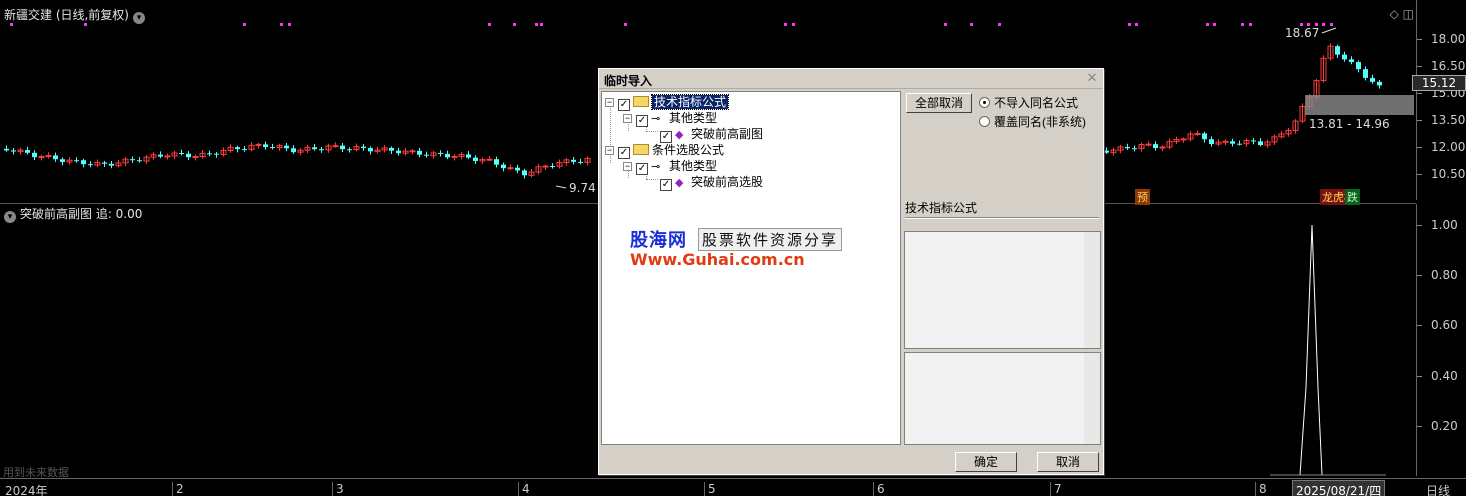  Describe the element at coordinates (941, 208) in the screenshot. I see `formula-type-label: 技术指标公式` at that location.